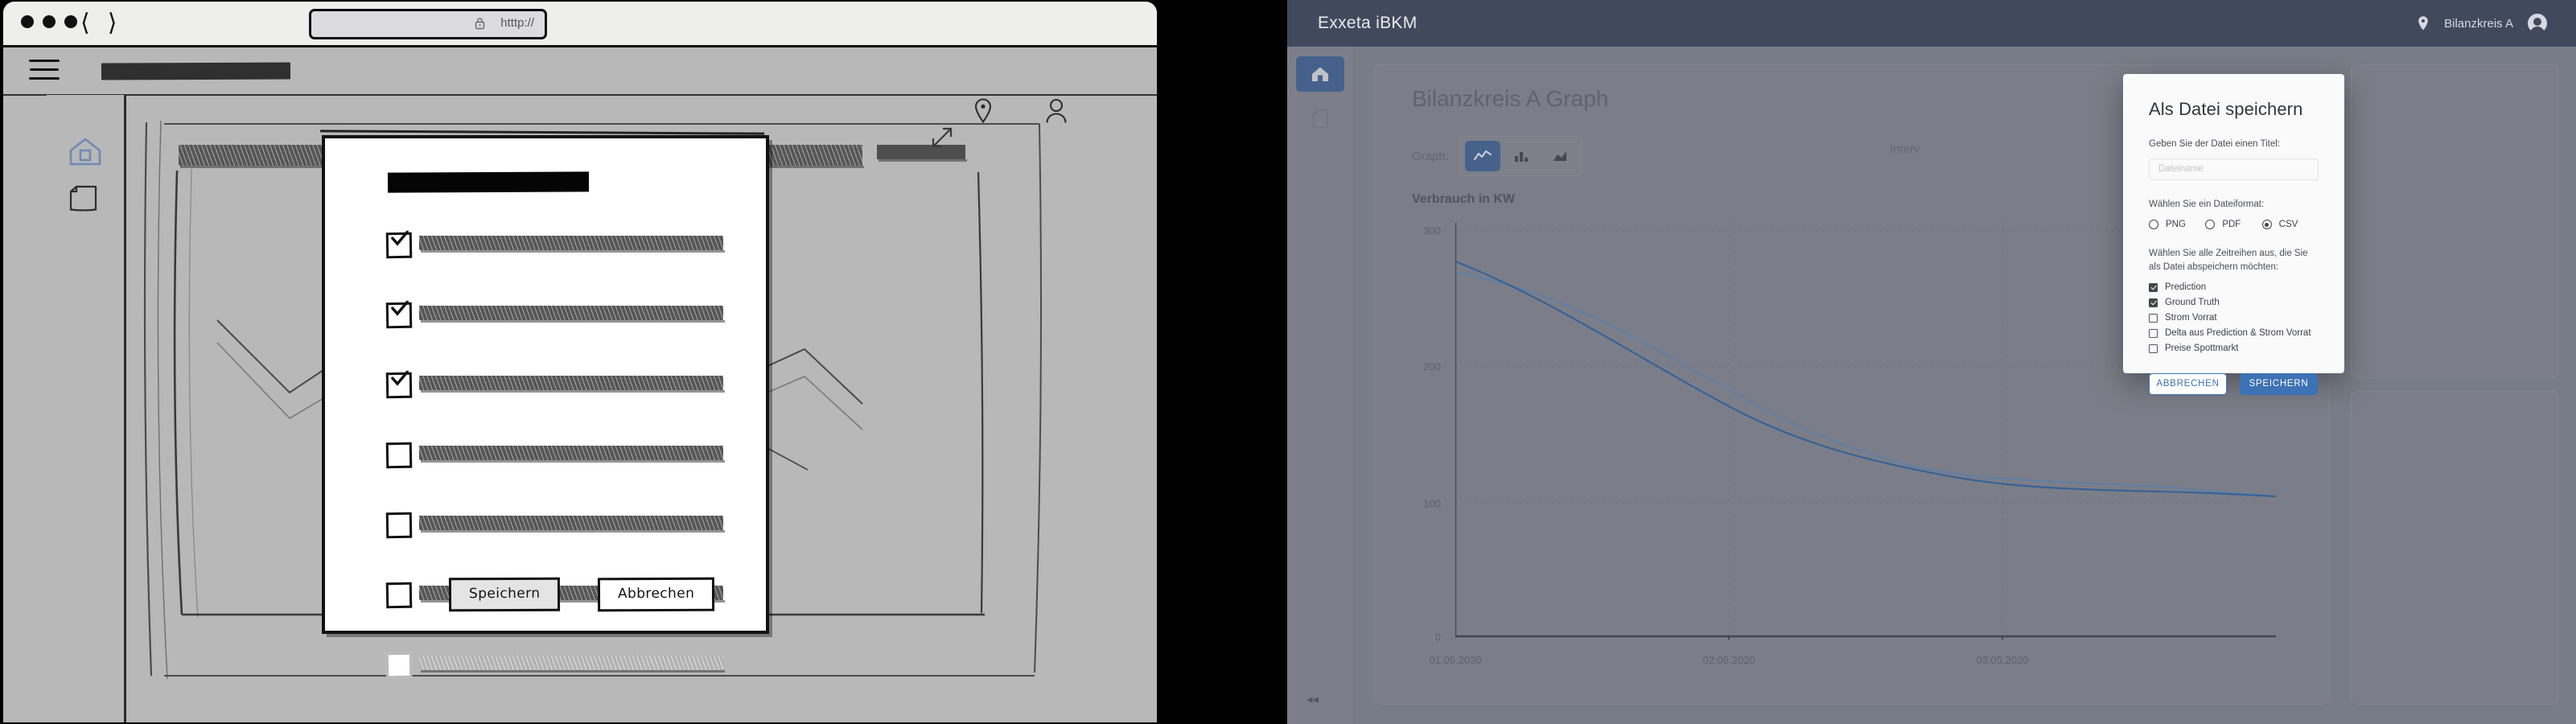 The height and width of the screenshot is (724, 2576). What do you see at coordinates (581, 594) in the screenshot?
I see `wireframe-dialog-actions: Speichern Abbrechen` at bounding box center [581, 594].